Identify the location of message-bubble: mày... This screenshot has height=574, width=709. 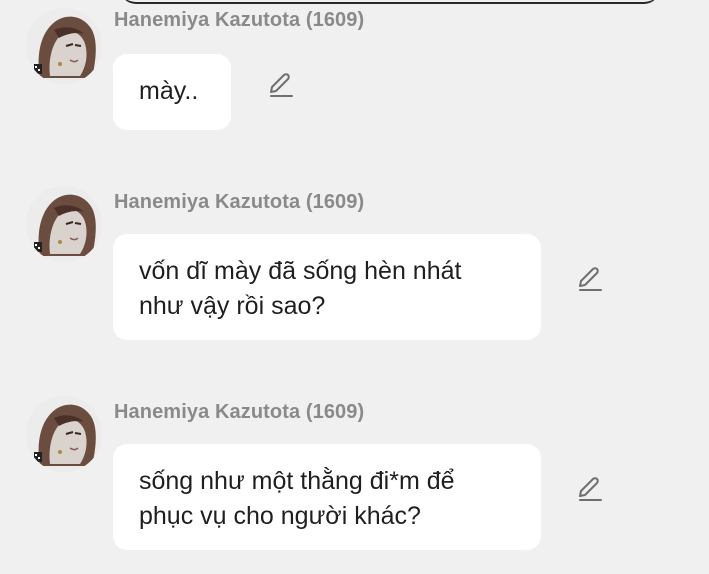
(172, 92).